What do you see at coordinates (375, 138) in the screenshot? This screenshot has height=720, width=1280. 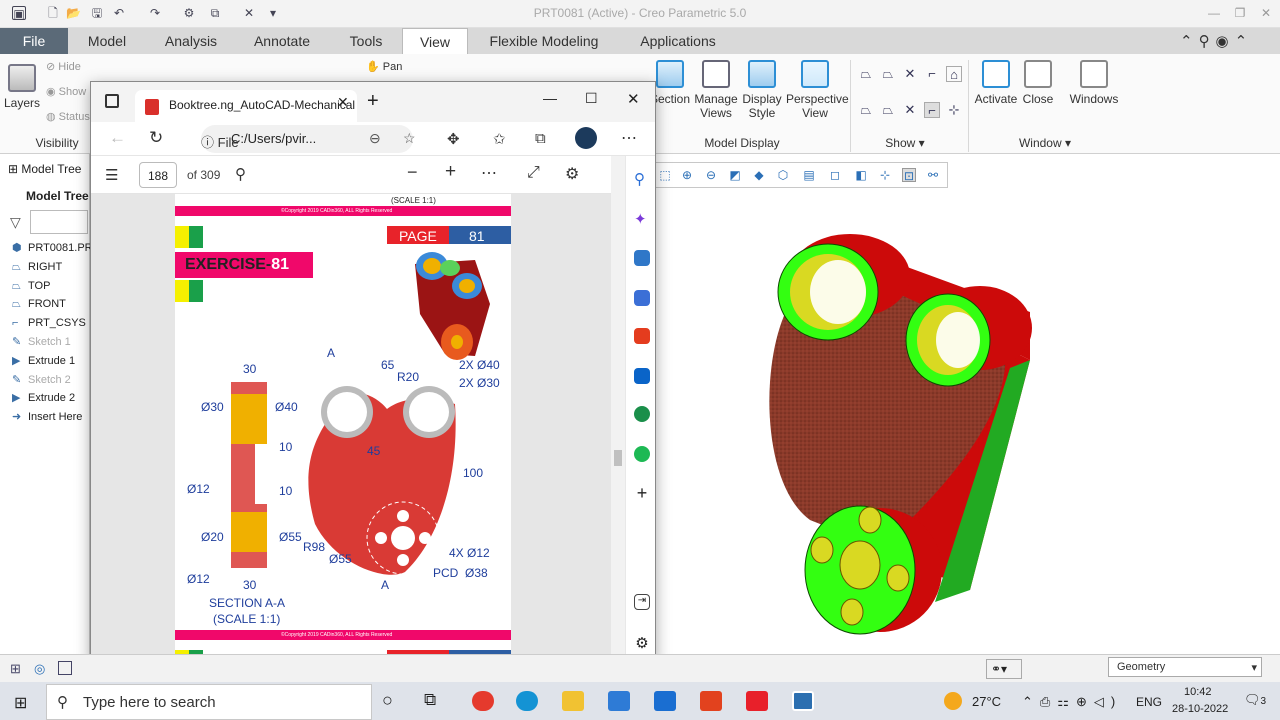 I see `zoom-icon: ⊖` at bounding box center [375, 138].